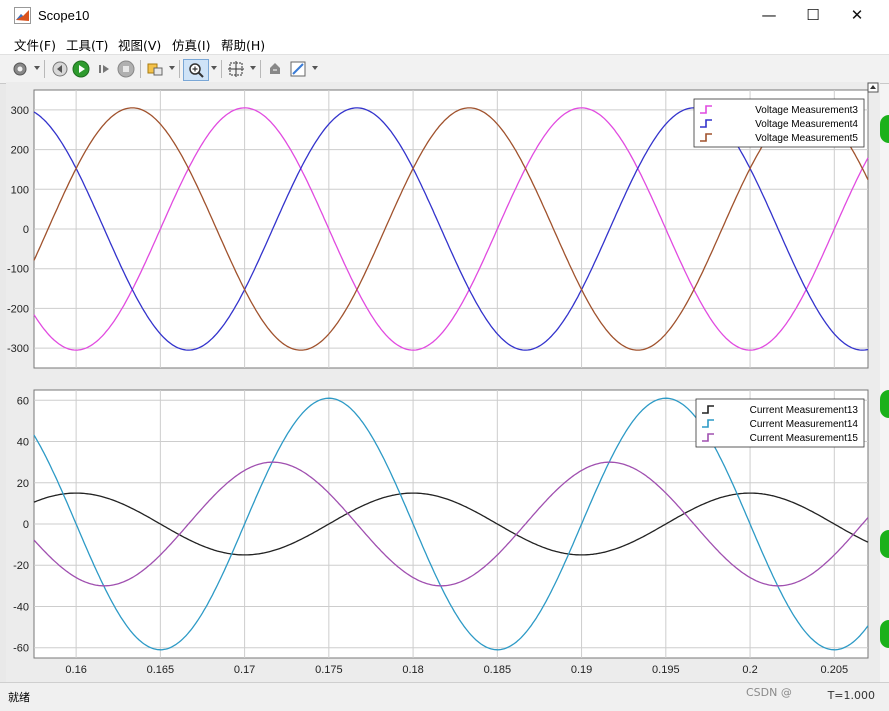 The image size is (889, 711). I want to click on step-back-icon, so click(60, 69).